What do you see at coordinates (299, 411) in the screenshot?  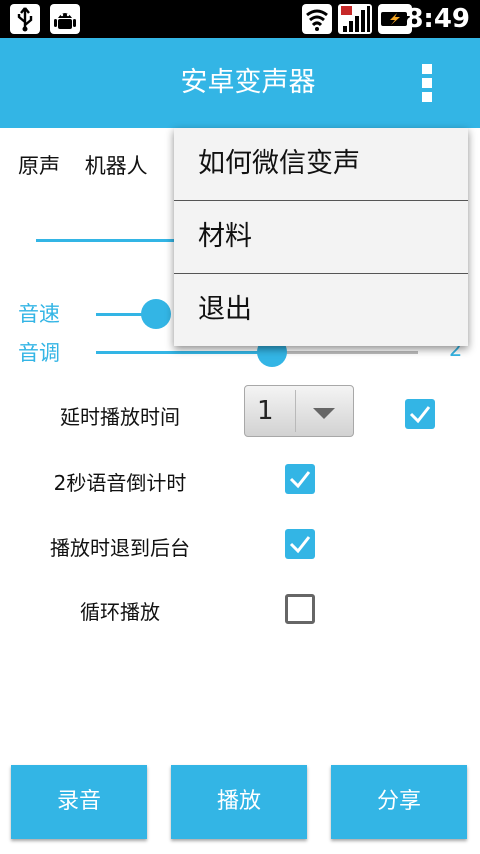 I see `delay-spinner: 1` at bounding box center [299, 411].